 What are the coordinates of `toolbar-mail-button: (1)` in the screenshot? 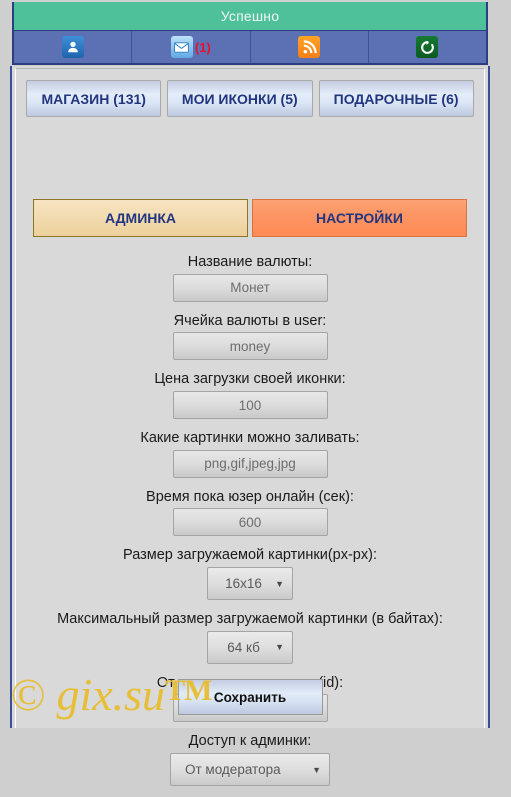 It's located at (191, 47).